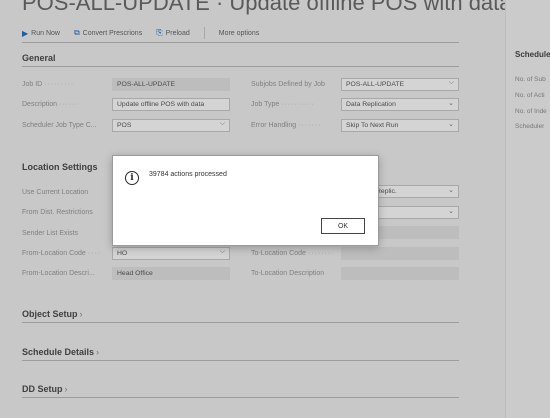 The width and height of the screenshot is (550, 418). Describe the element at coordinates (60, 167) in the screenshot. I see `location-settings-title: Location Settings` at that location.